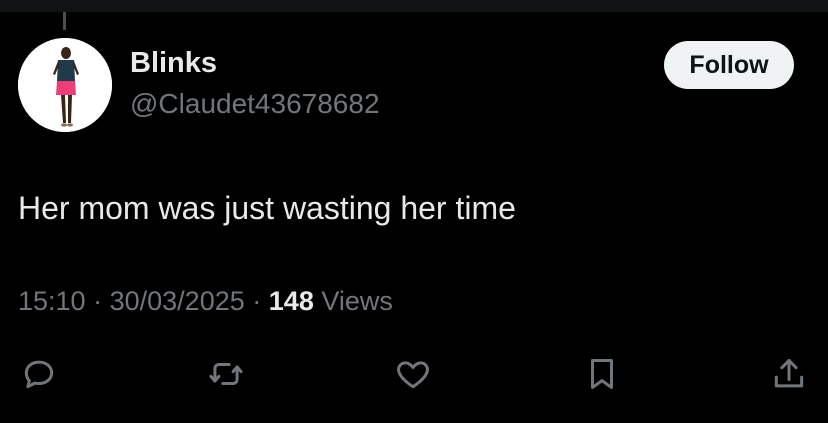 This screenshot has width=828, height=423. I want to click on repost-icon, so click(226, 374).